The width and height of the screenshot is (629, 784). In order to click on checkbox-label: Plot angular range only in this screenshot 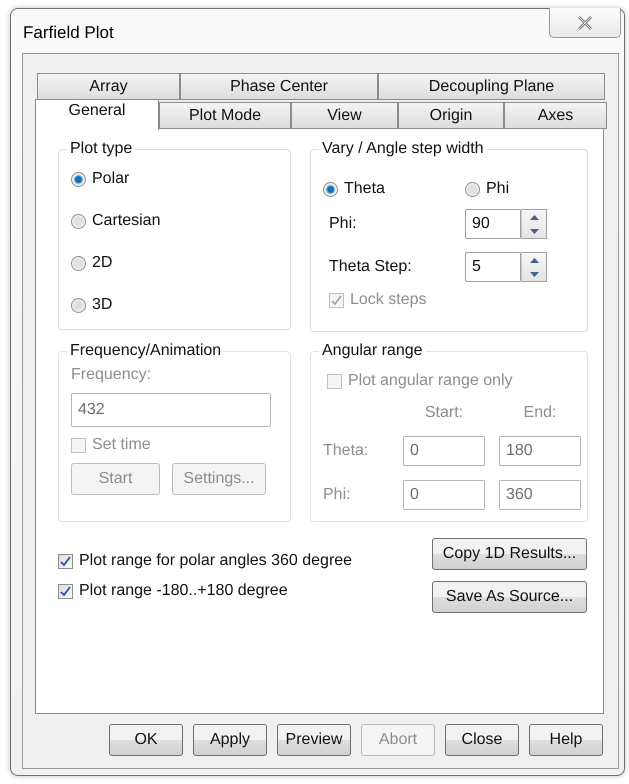, I will do `click(430, 381)`.